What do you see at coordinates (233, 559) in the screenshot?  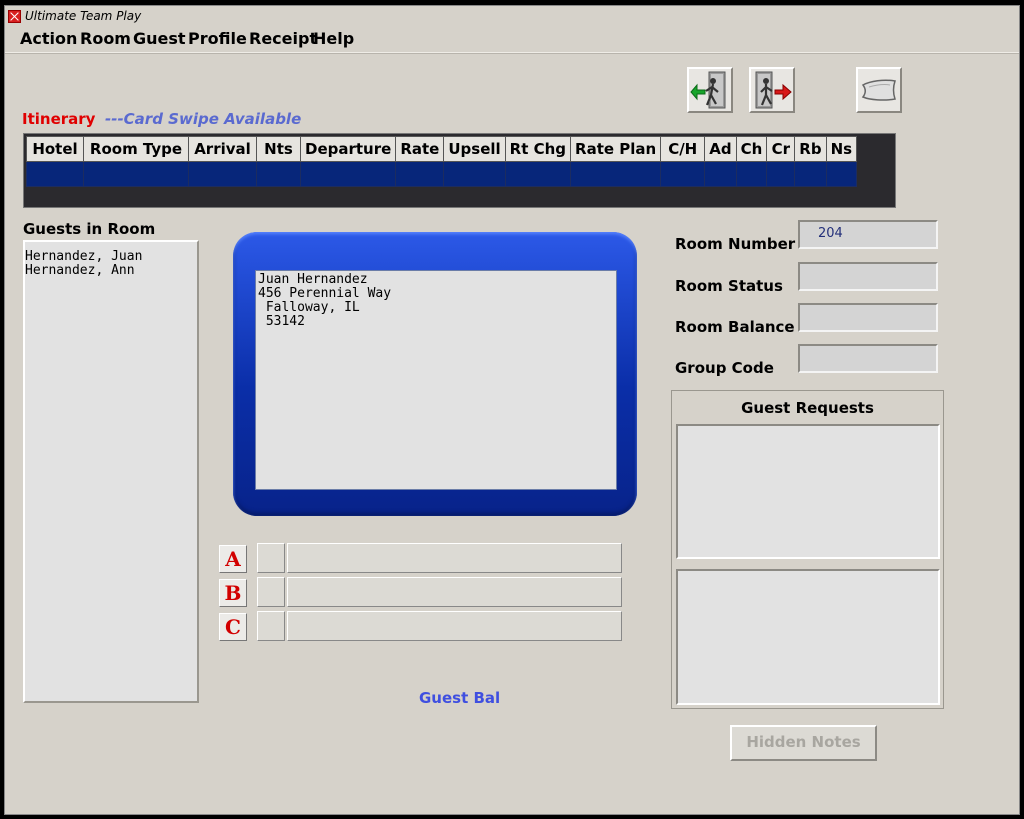 I see `note-a-button: A` at bounding box center [233, 559].